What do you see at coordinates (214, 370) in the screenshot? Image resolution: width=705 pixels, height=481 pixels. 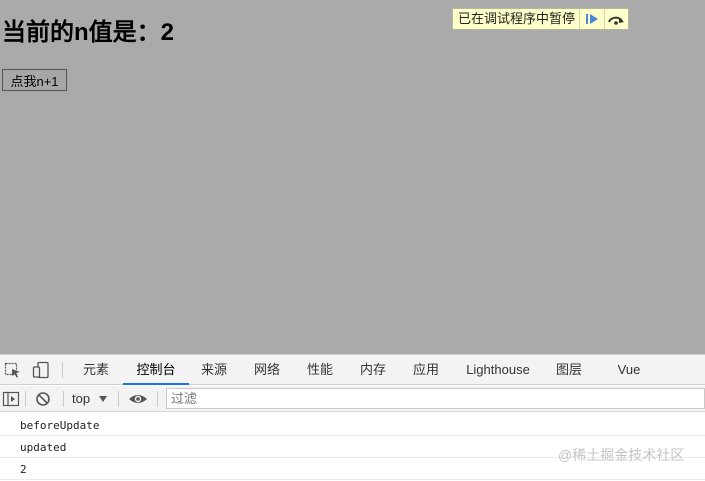 I see `tab-sources: 来源` at bounding box center [214, 370].